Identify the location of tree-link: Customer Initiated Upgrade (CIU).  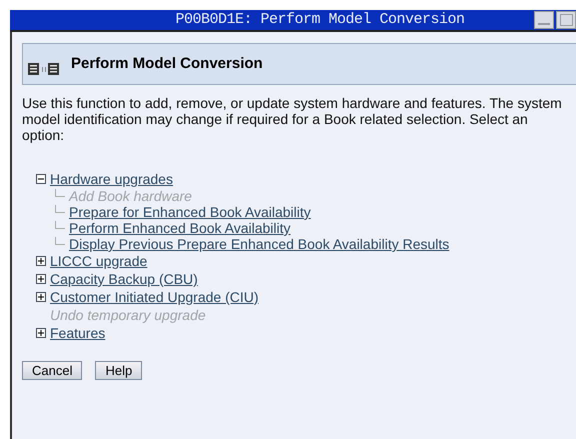
(154, 297).